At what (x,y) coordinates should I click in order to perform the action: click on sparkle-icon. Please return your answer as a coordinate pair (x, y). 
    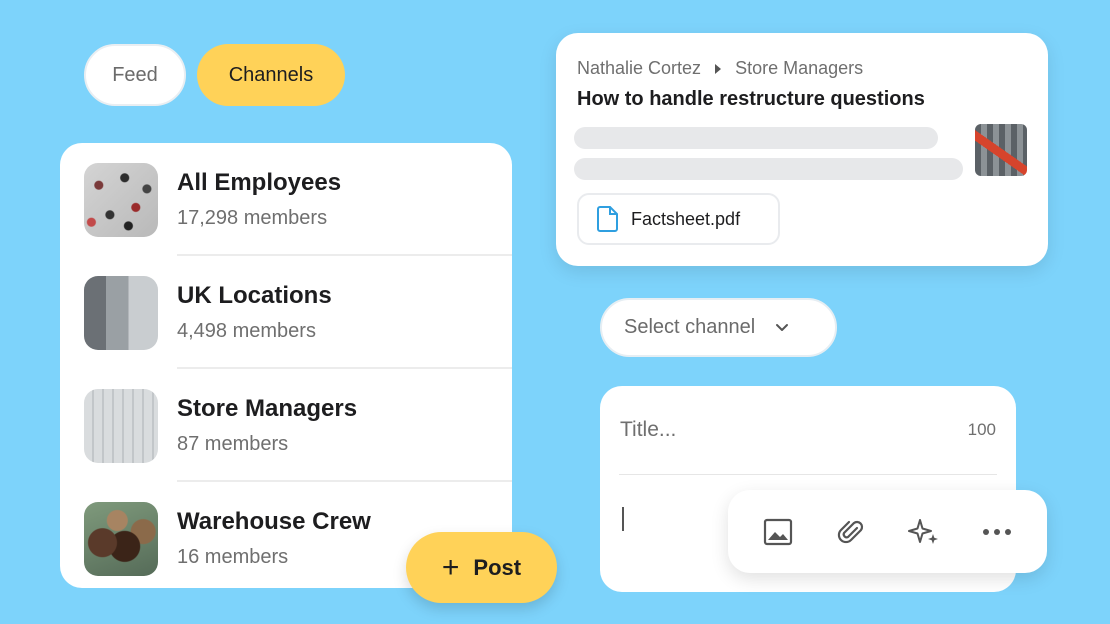
    Looking at the image, I should click on (922, 531).